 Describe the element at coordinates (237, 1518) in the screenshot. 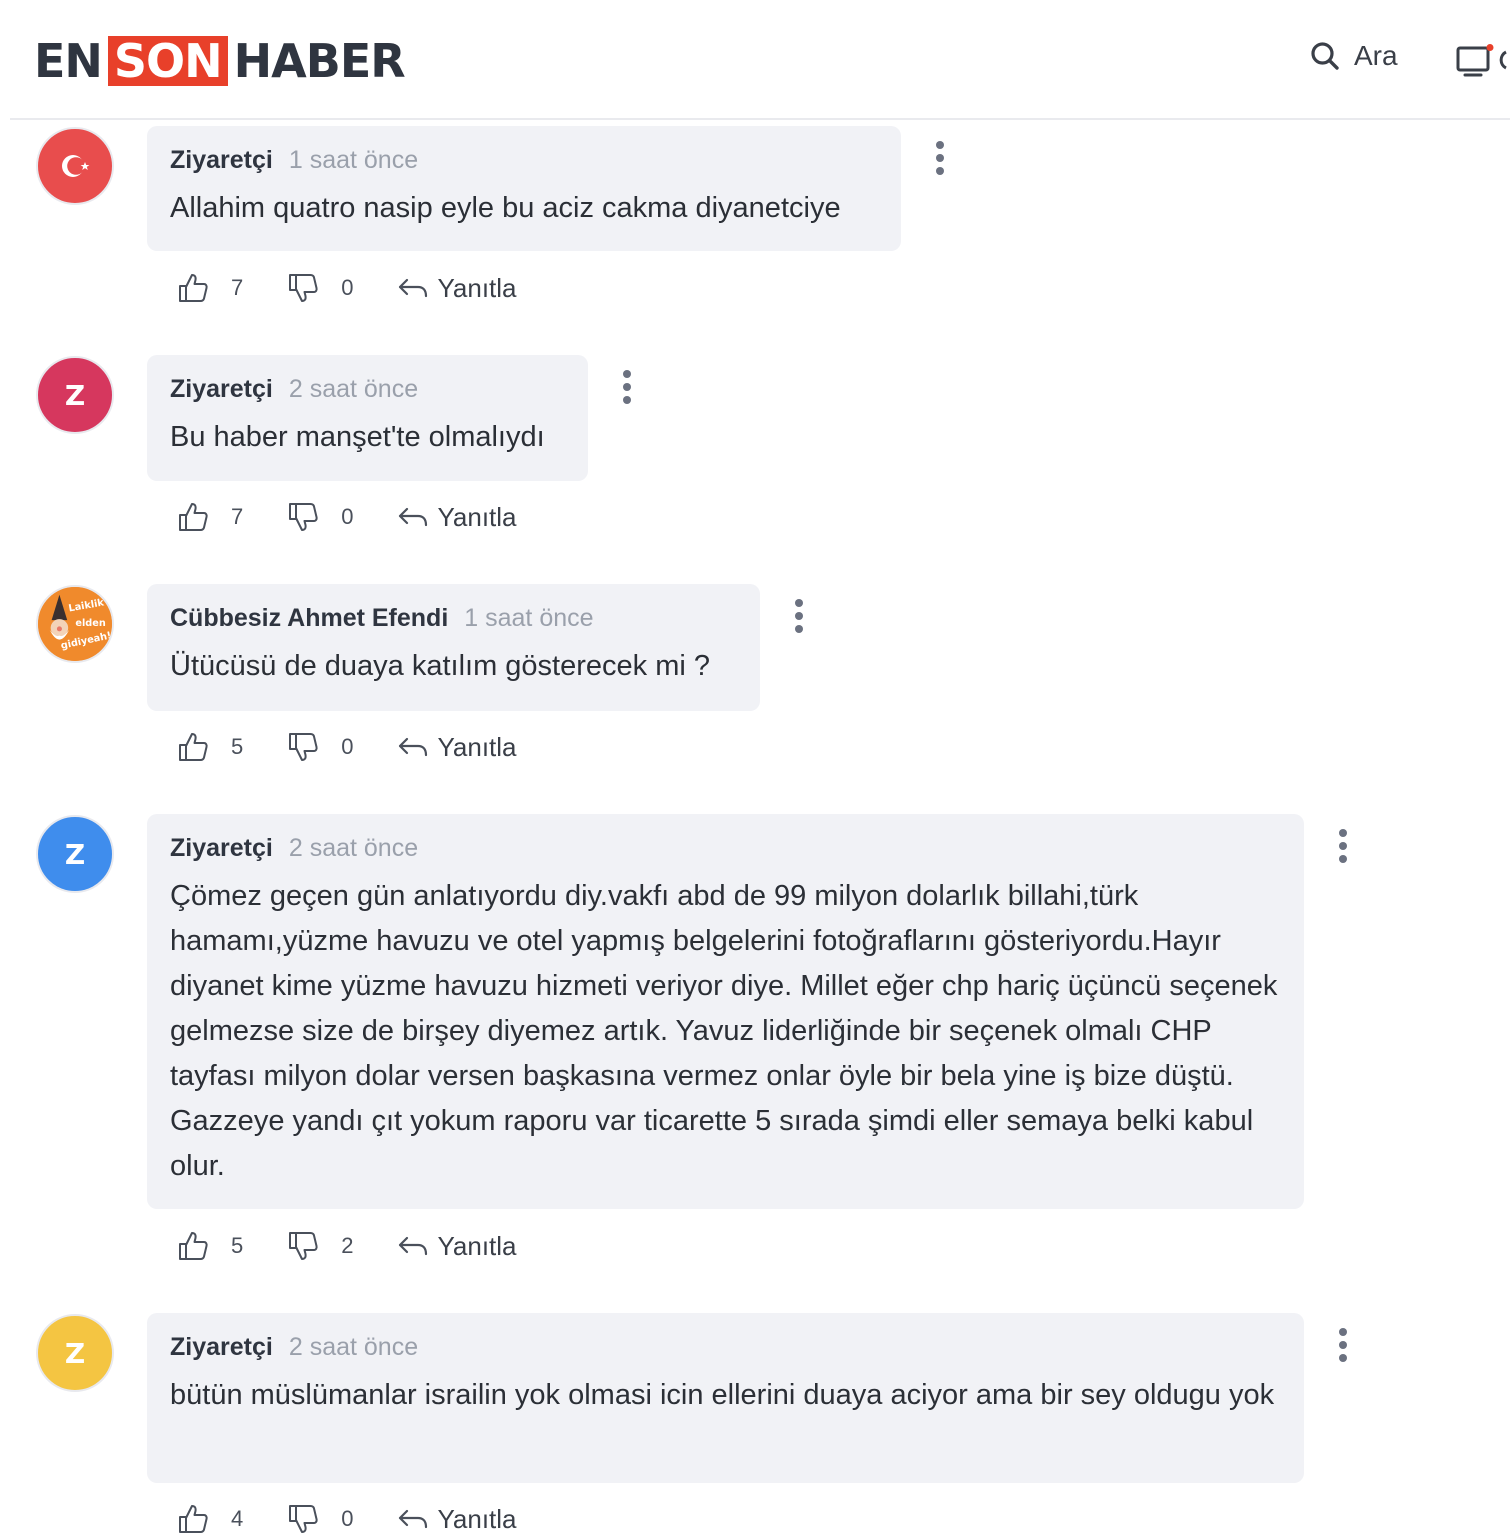

I see `like-count: 4` at that location.